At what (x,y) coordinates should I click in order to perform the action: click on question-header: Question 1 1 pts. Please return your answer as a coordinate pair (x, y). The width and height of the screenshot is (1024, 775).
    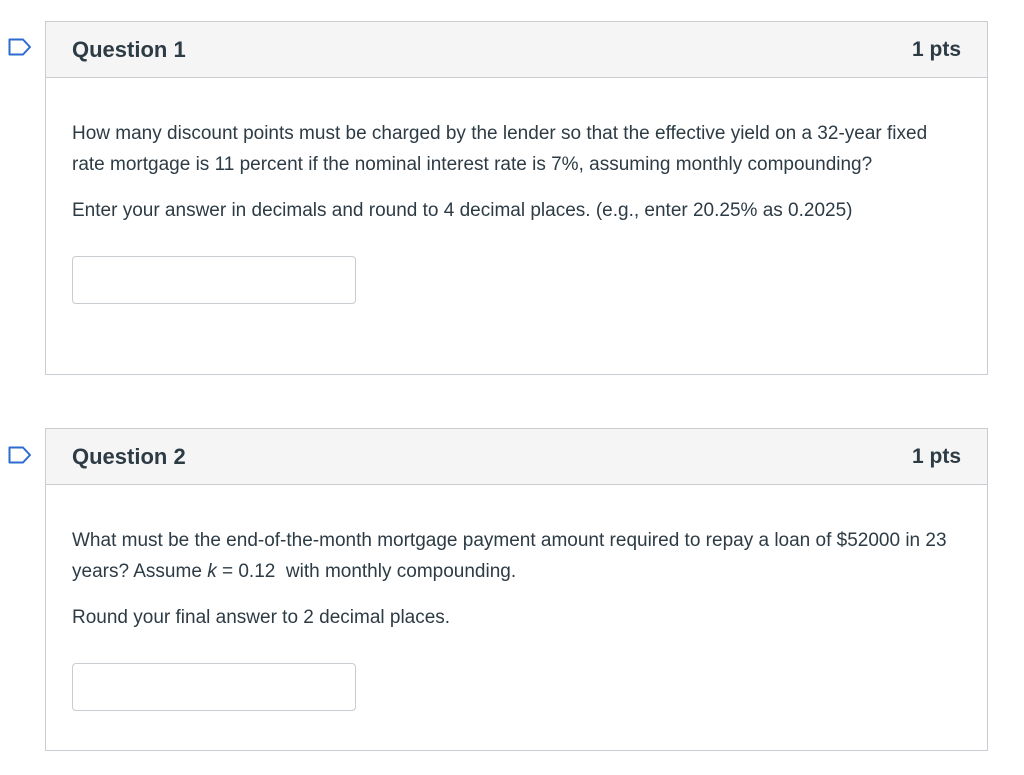
    Looking at the image, I should click on (516, 50).